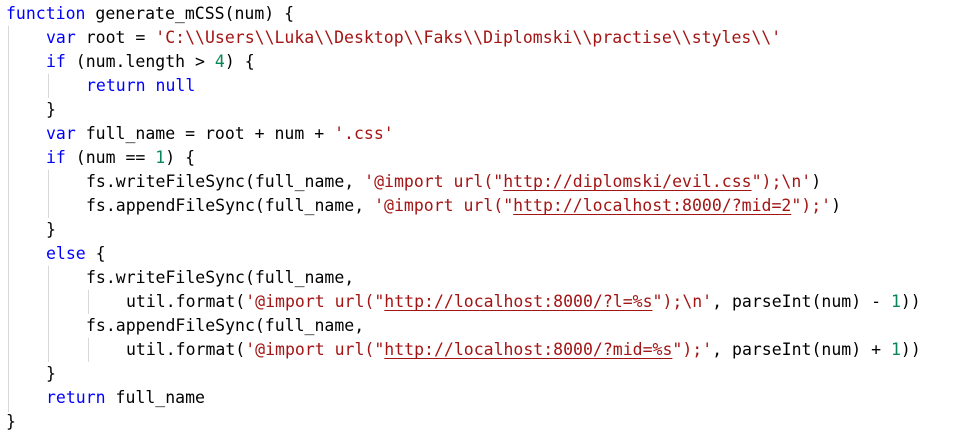 The image size is (955, 438). What do you see at coordinates (205, 133) in the screenshot?
I see `full-name-assignment: full_name = root + num +` at bounding box center [205, 133].